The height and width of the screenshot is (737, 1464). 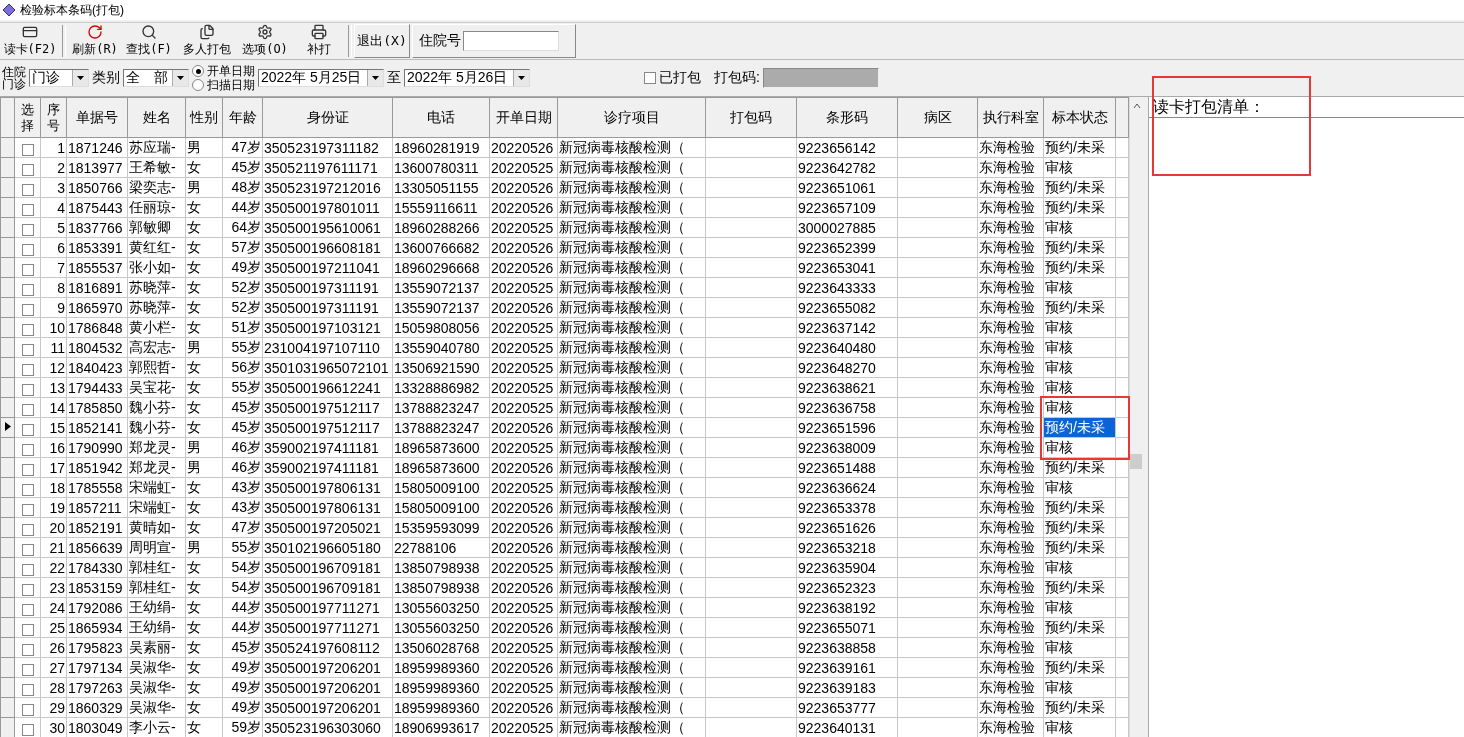 I want to click on column-header: 开单日期, so click(x=523, y=117).